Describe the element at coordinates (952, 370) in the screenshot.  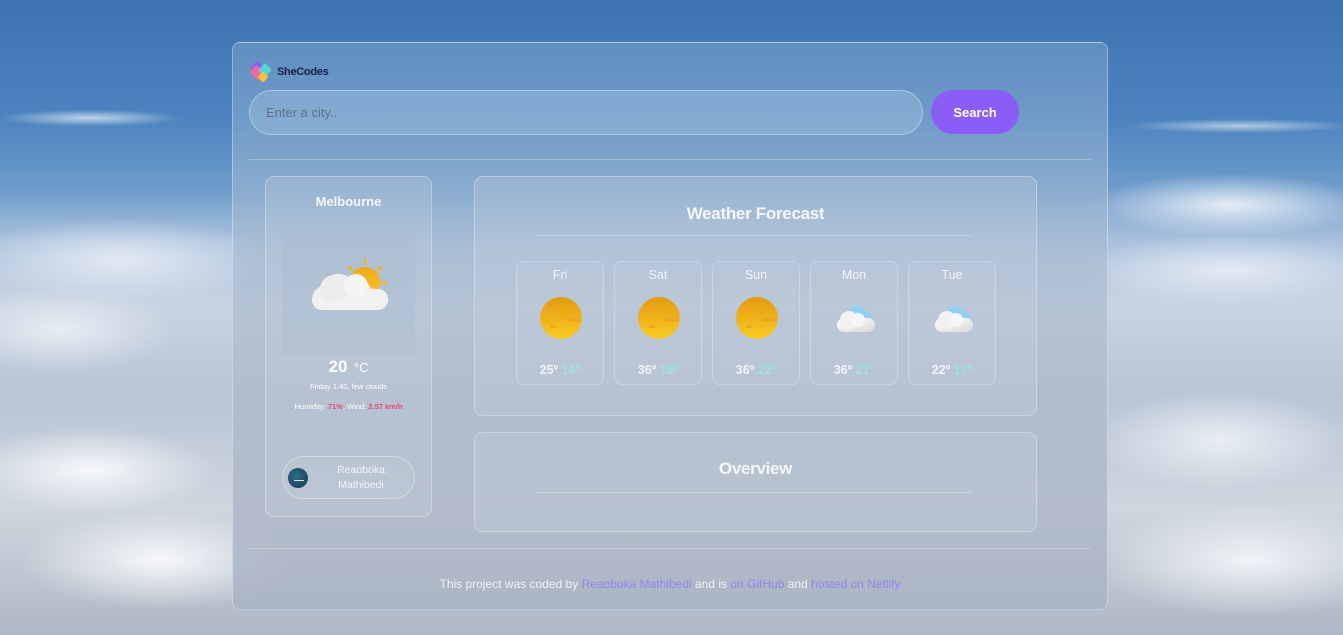
I see `forecast-day-temps: 22º 17º` at that location.